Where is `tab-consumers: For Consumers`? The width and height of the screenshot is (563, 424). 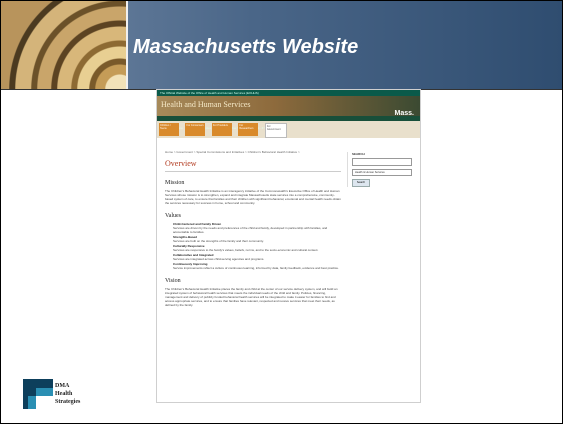
tab-consumers: For Consumers is located at coordinates (195, 129).